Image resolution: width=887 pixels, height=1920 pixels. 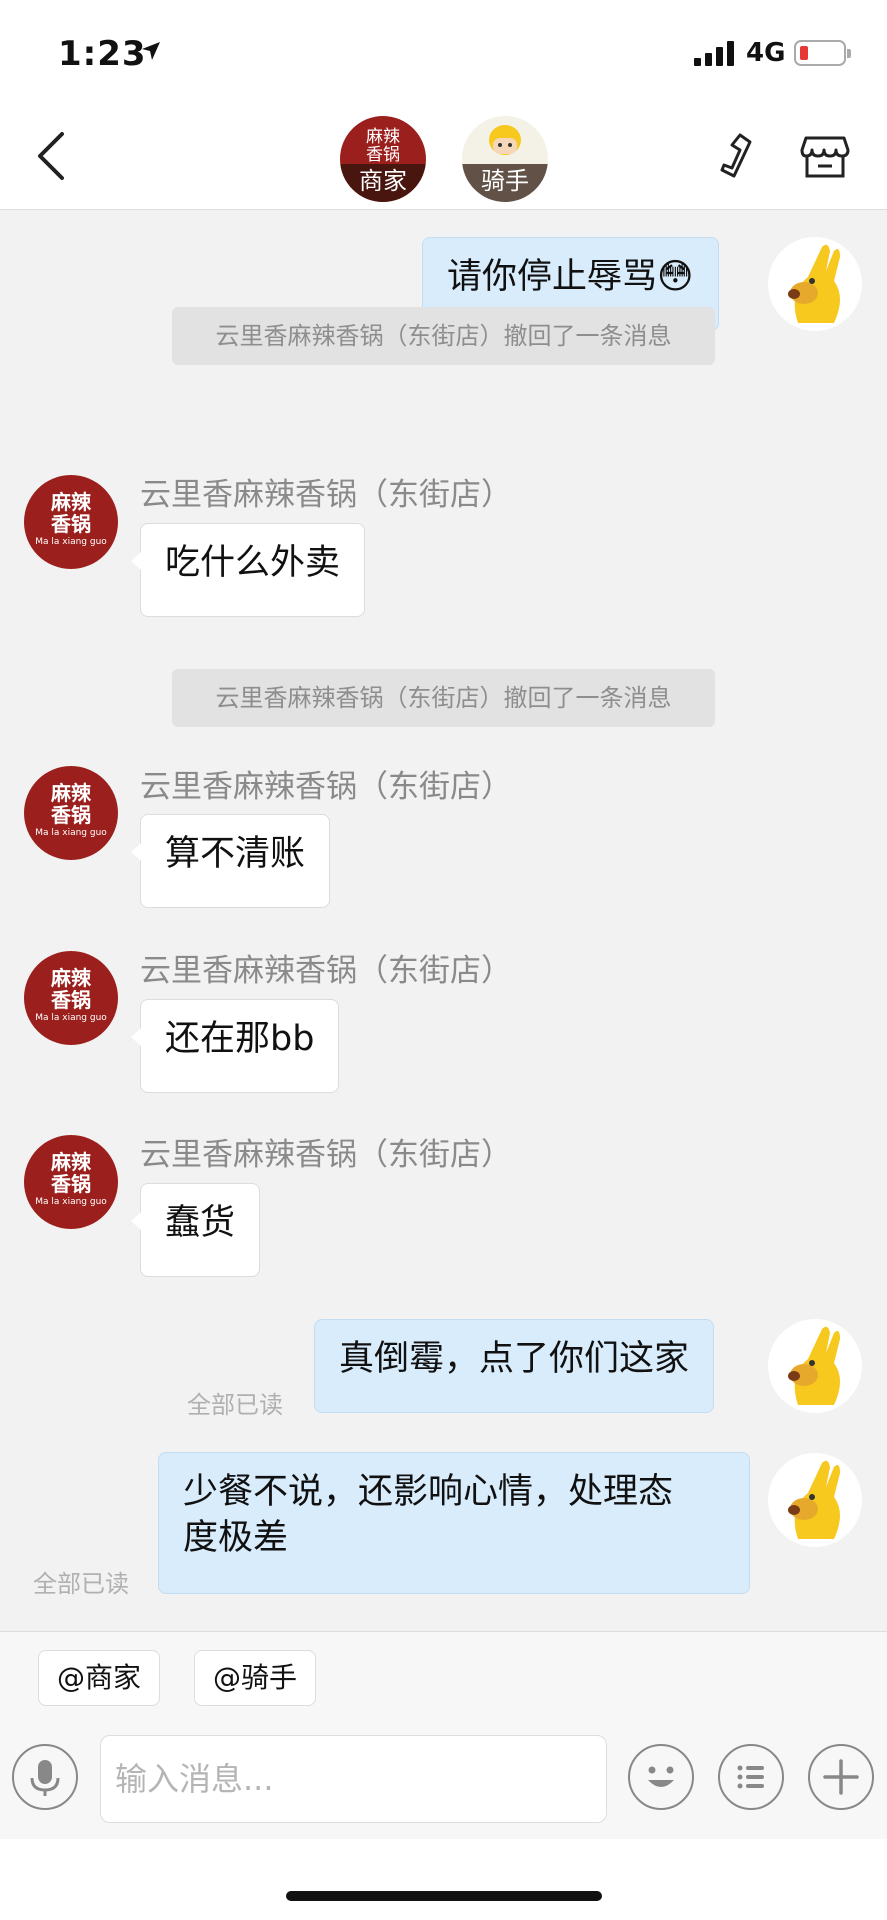 I want to click on phone-icon, so click(x=732, y=157).